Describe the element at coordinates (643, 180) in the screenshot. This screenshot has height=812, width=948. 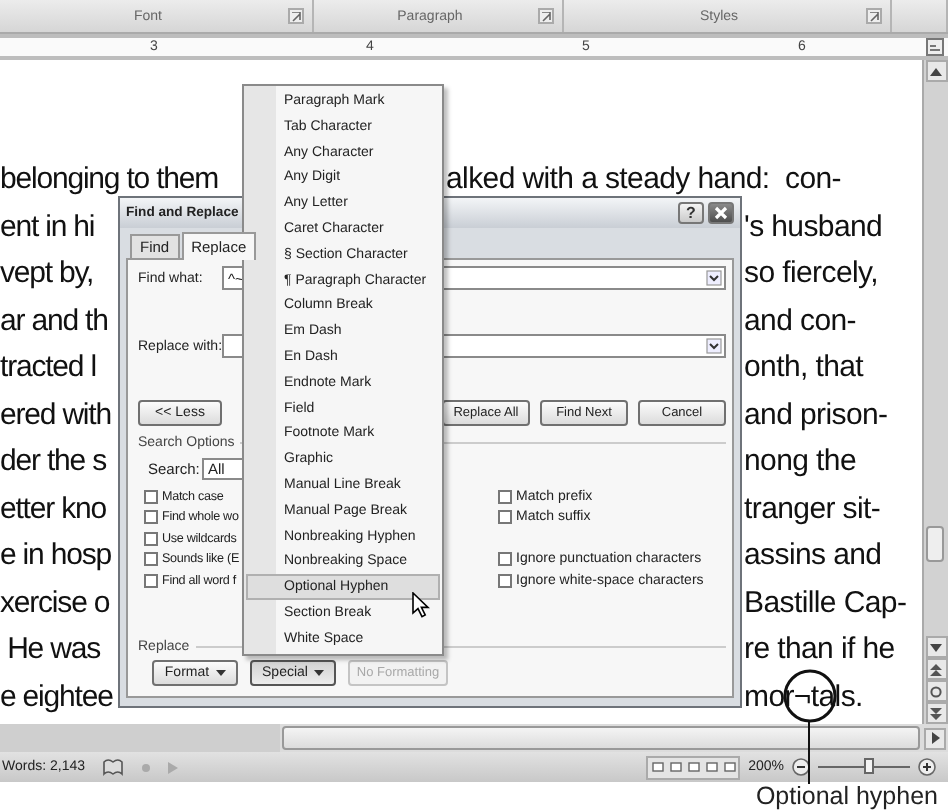
I see `document-text: alked with a steady hand: con-` at that location.